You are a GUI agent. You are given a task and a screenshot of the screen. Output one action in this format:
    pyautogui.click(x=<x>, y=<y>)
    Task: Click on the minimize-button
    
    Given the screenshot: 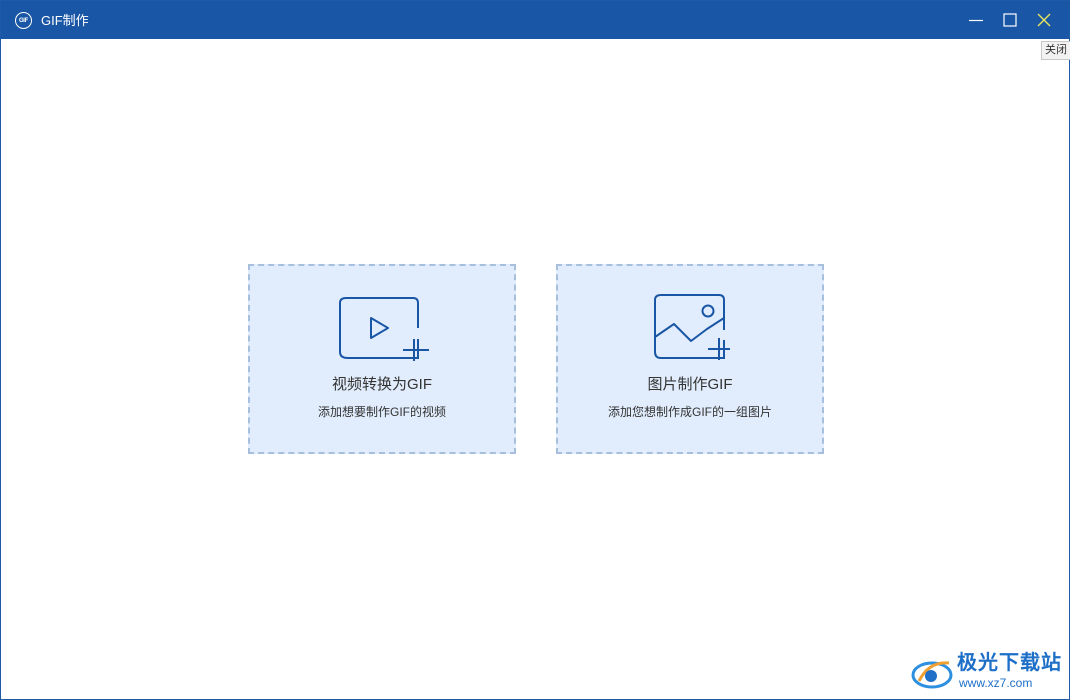 What is the action you would take?
    pyautogui.click(x=976, y=20)
    